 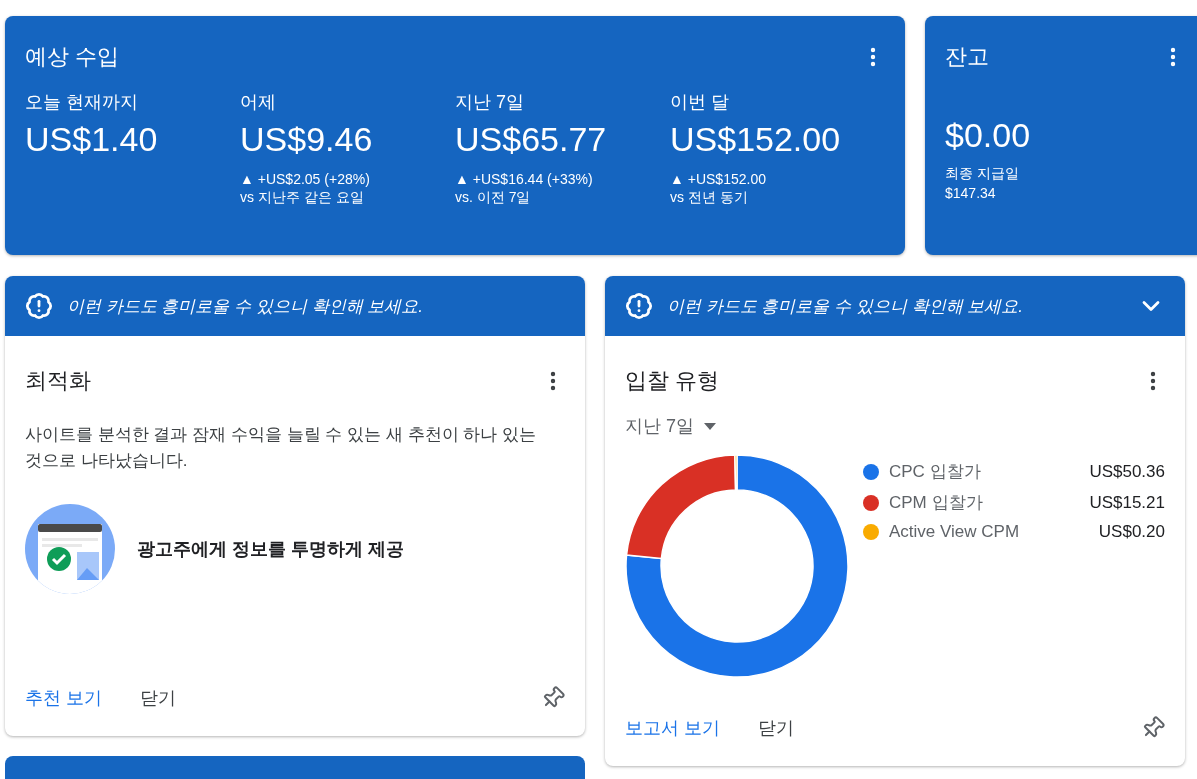 What do you see at coordinates (1127, 502) in the screenshot?
I see `legend-value: US$15.21` at bounding box center [1127, 502].